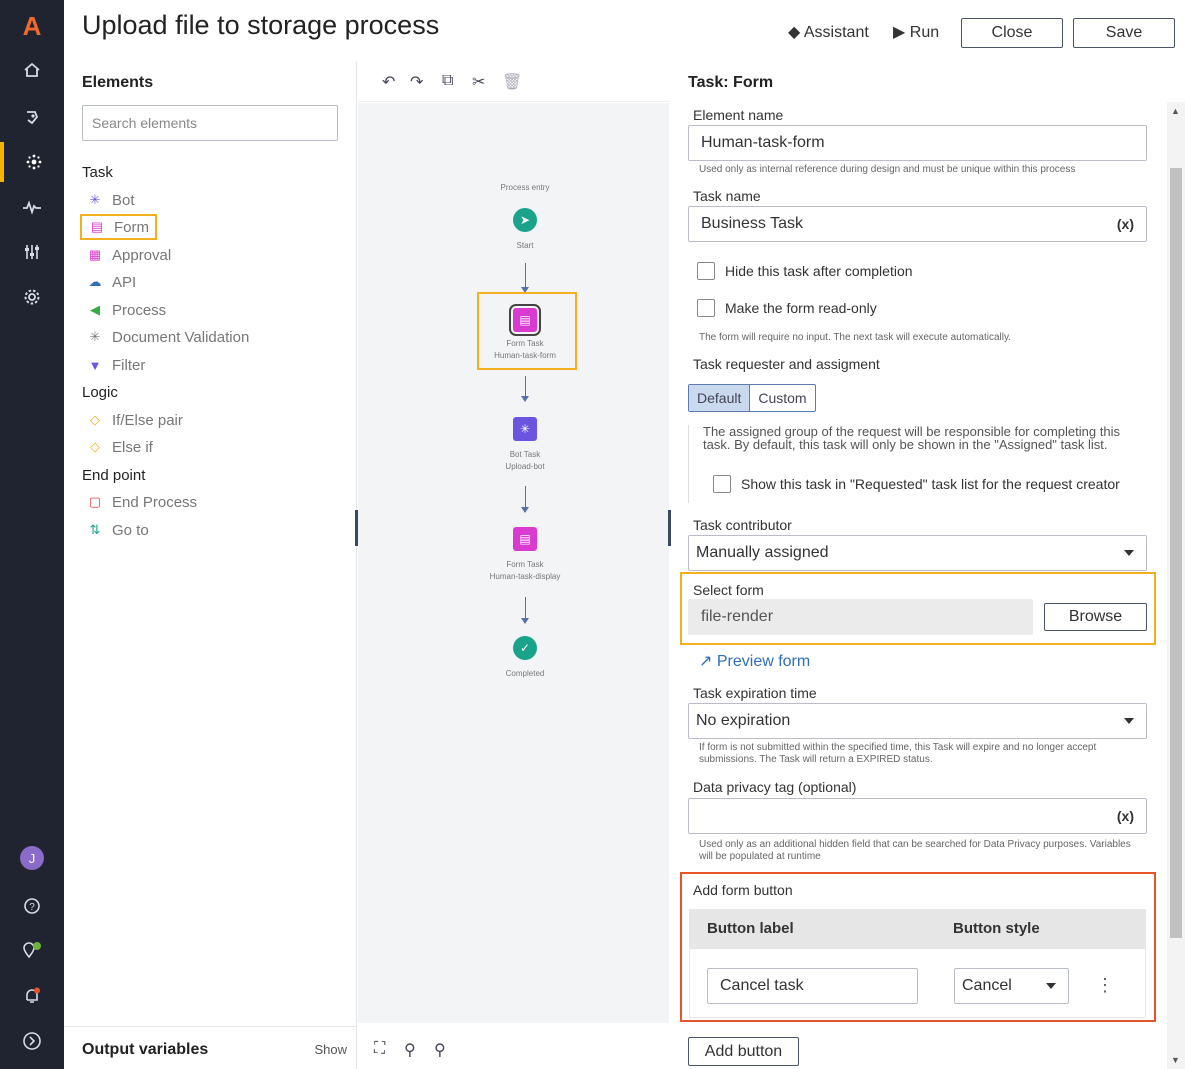 Image resolution: width=1185 pixels, height=1069 pixels. I want to click on element-bot: ✳ Bot, so click(110, 200).